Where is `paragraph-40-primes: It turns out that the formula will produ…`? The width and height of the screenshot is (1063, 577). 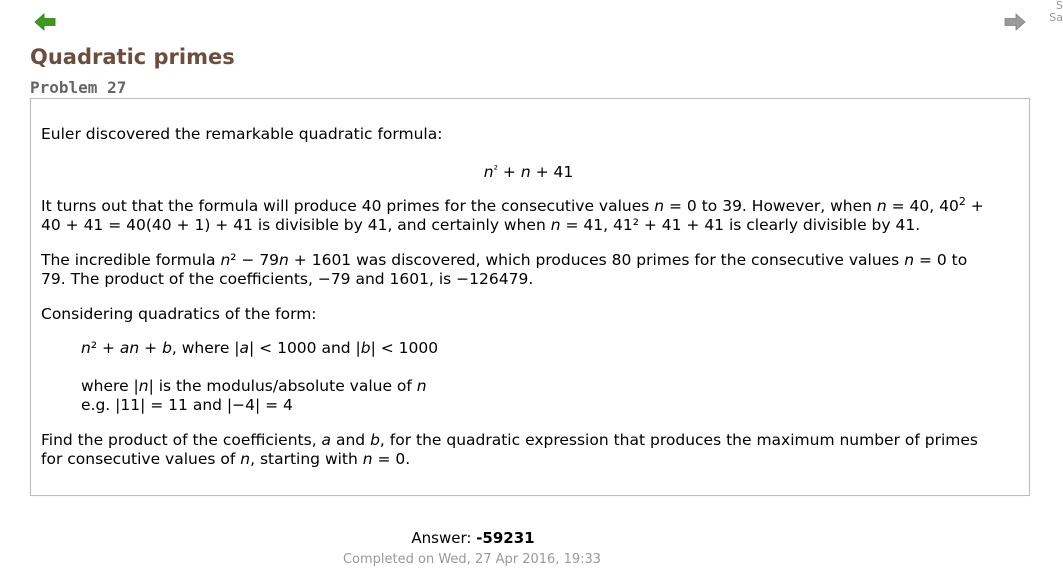
paragraph-40-primes: It turns out that the formula will produ… is located at coordinates (512, 214).